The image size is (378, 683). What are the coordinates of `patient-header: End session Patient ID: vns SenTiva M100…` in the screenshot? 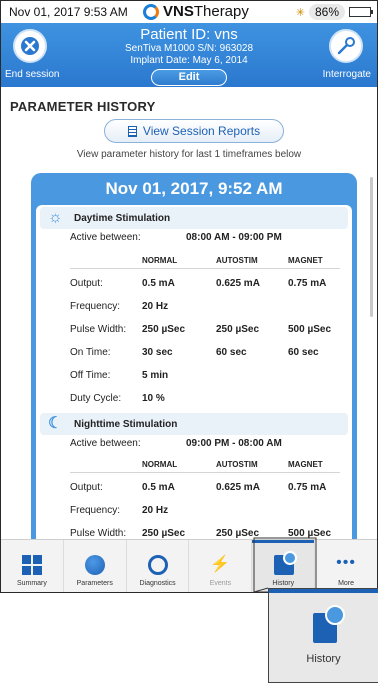 It's located at (189, 55).